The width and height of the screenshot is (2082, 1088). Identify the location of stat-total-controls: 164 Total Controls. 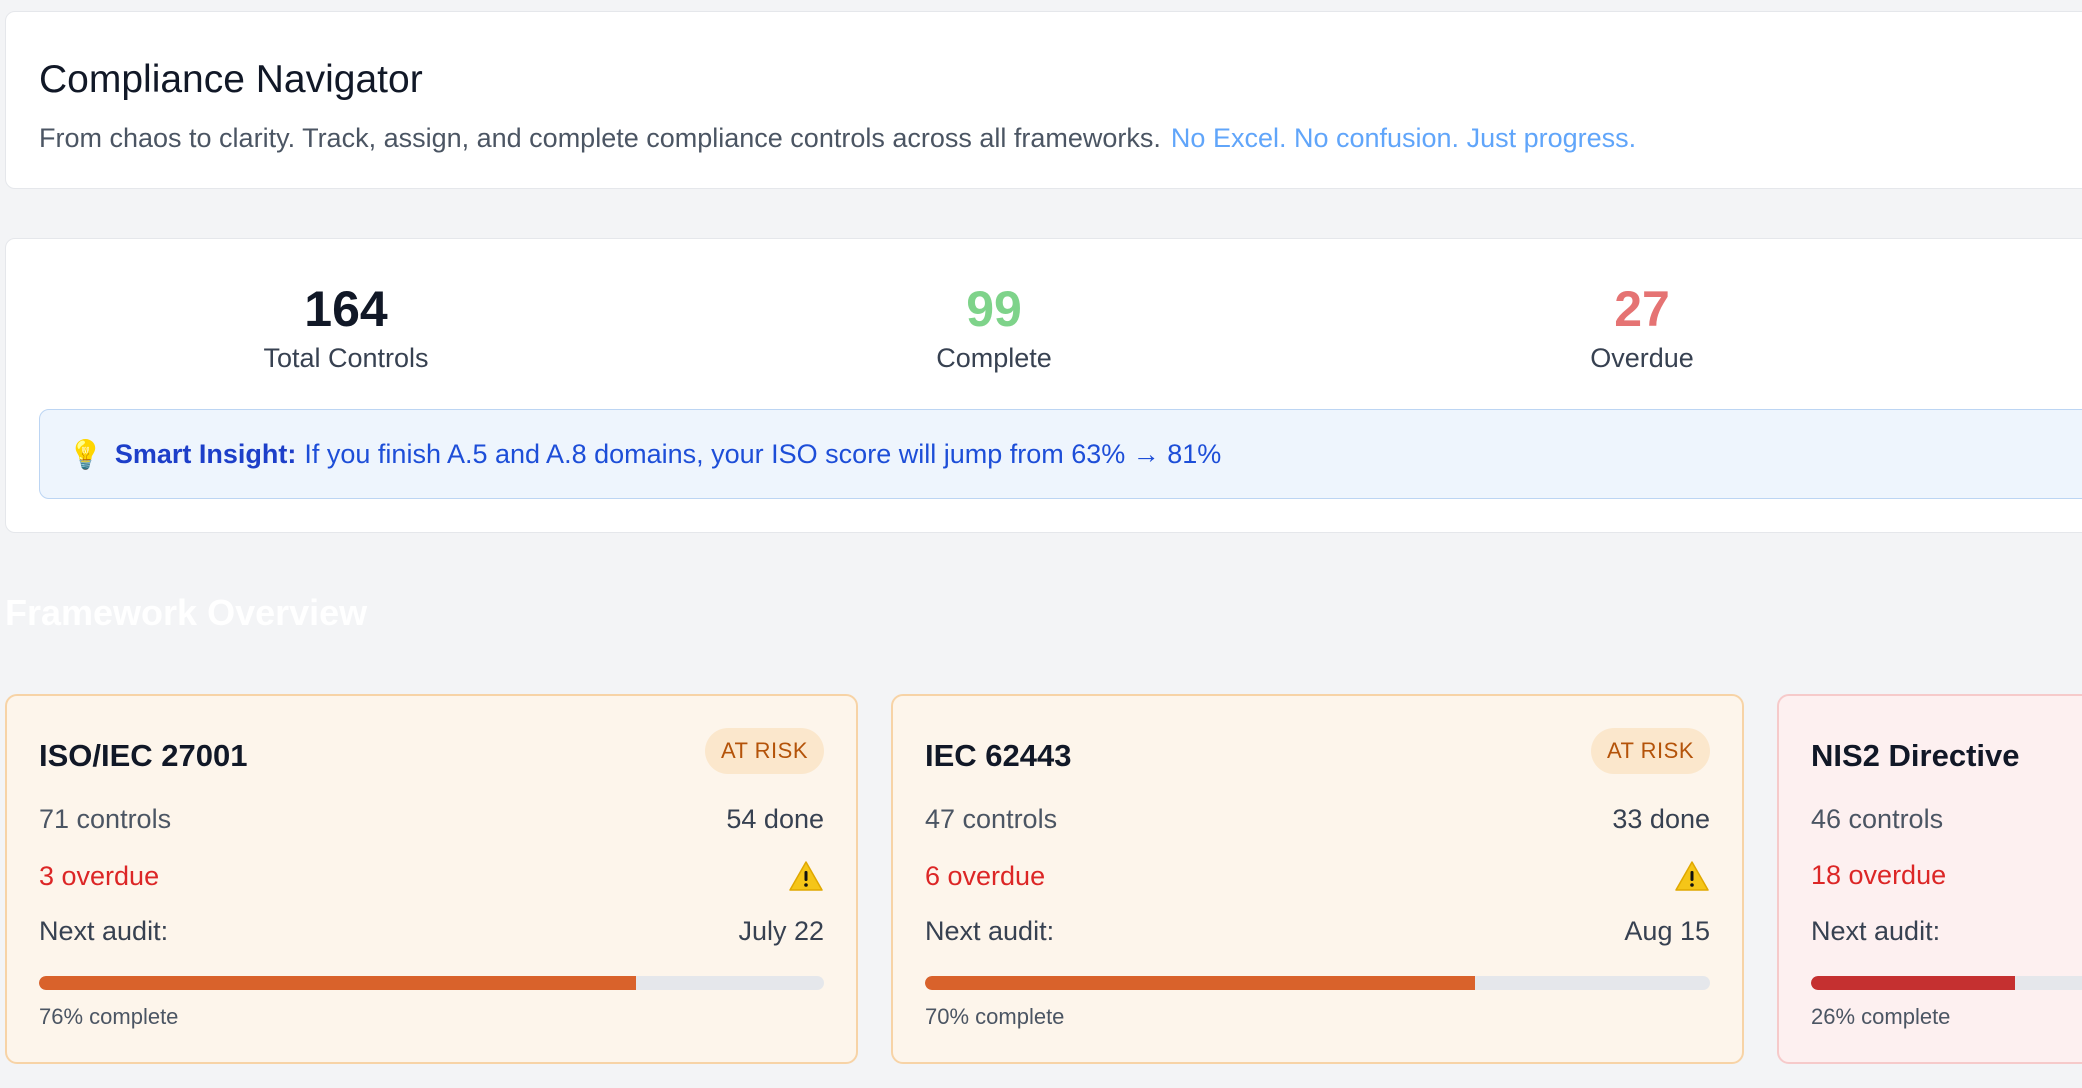
(346, 326).